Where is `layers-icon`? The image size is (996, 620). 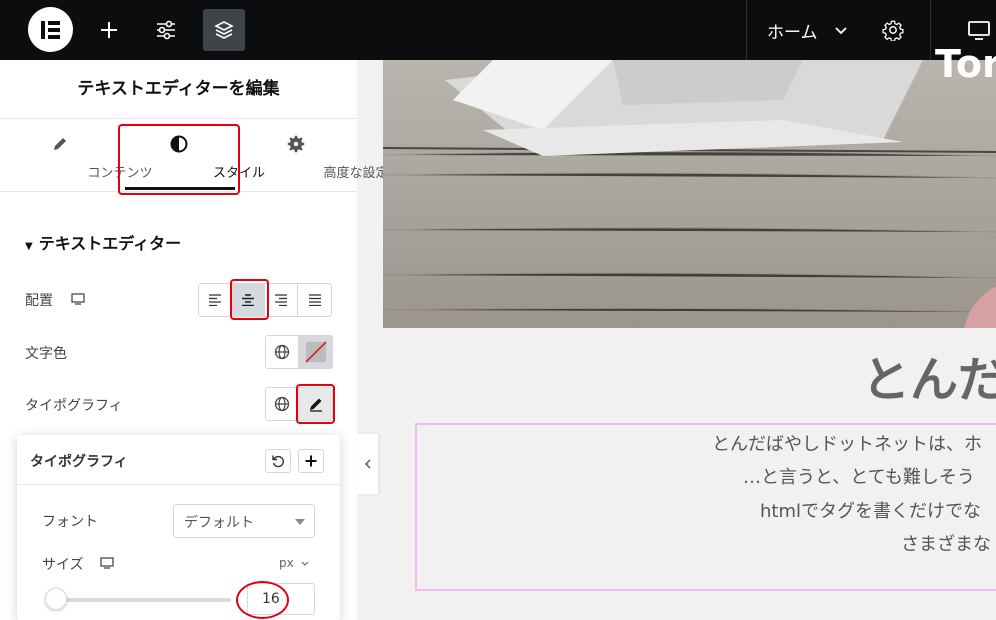
layers-icon is located at coordinates (224, 30).